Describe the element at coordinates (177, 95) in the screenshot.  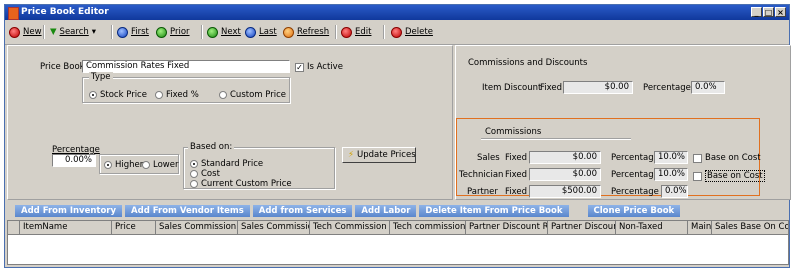
I see `type-radio-fixed-percent: Fixed %` at that location.